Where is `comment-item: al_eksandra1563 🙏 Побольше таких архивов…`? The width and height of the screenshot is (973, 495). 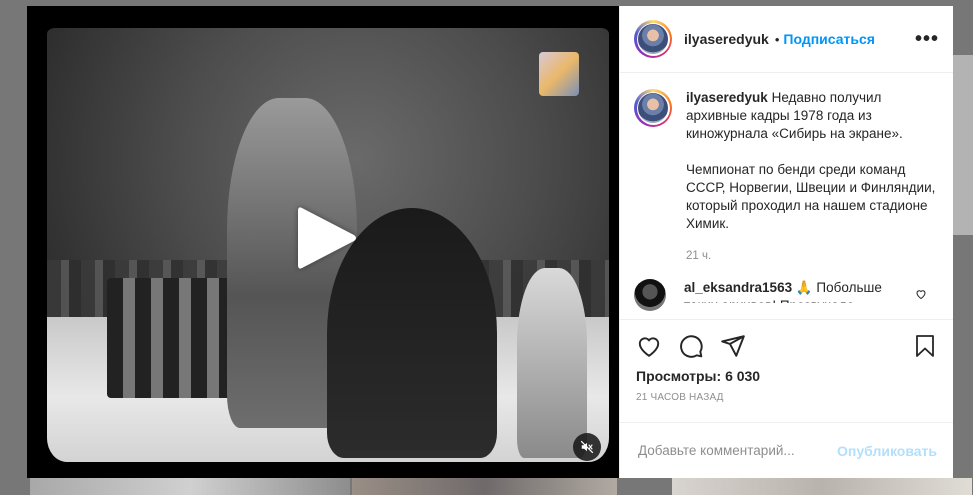
comment-item: al_eksandra1563 🙏 Побольше таких архивов… is located at coordinates (786, 295).